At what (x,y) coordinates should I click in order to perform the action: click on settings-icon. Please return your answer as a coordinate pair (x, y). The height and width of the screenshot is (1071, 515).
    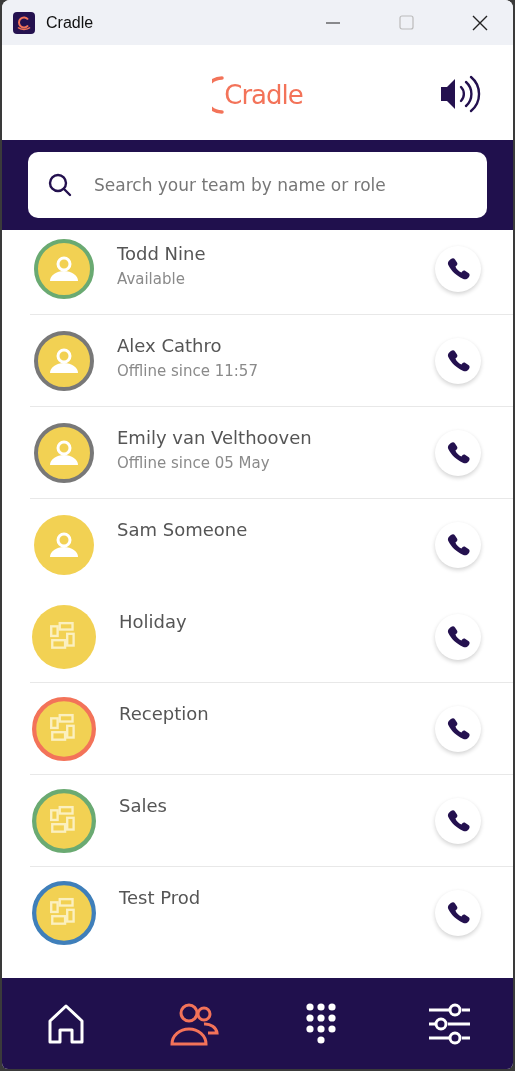
    Looking at the image, I should click on (449, 1023).